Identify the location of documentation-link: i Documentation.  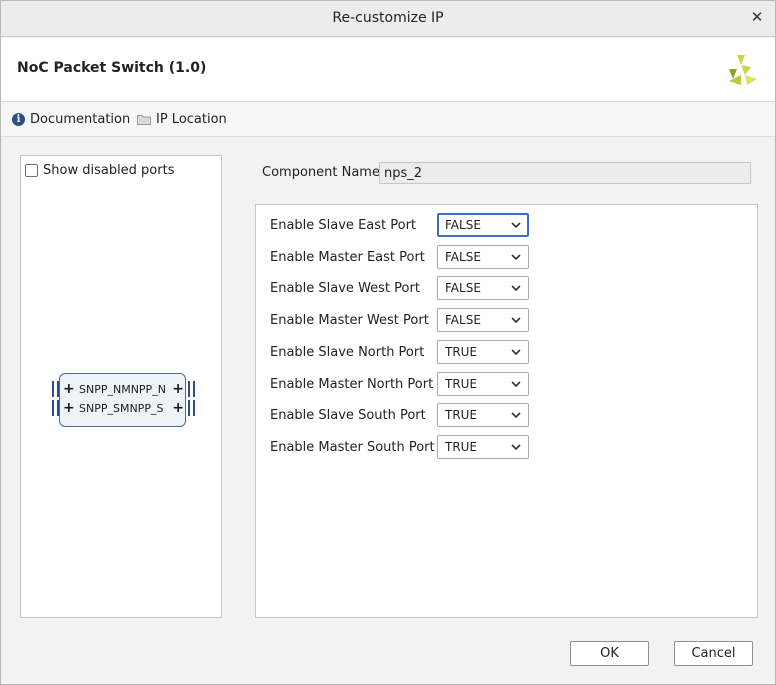
(71, 119).